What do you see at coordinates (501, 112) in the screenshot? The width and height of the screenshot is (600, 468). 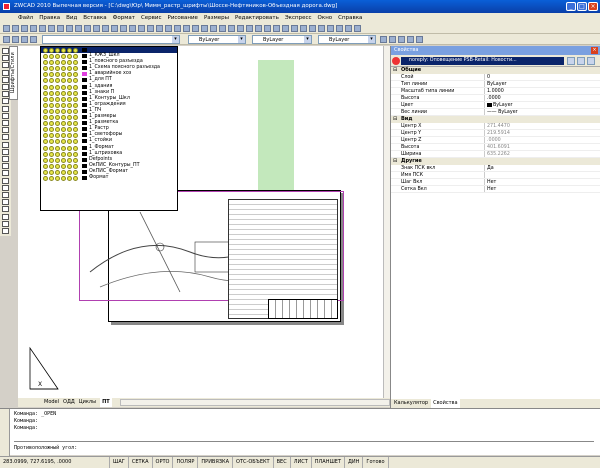 I see `property-value: —— ByLayer` at bounding box center [501, 112].